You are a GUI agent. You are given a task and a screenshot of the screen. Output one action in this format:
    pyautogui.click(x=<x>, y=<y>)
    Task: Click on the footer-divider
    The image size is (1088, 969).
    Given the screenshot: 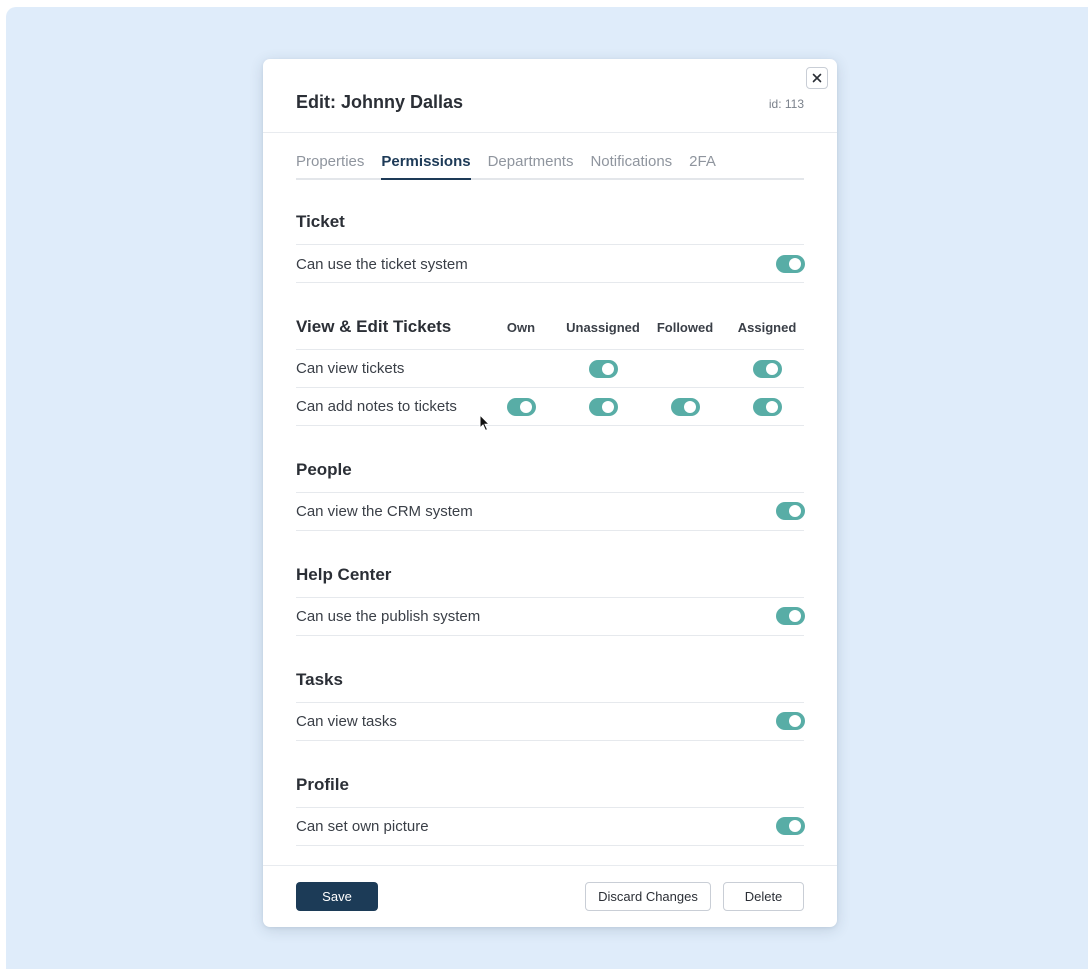 What is the action you would take?
    pyautogui.click(x=550, y=865)
    